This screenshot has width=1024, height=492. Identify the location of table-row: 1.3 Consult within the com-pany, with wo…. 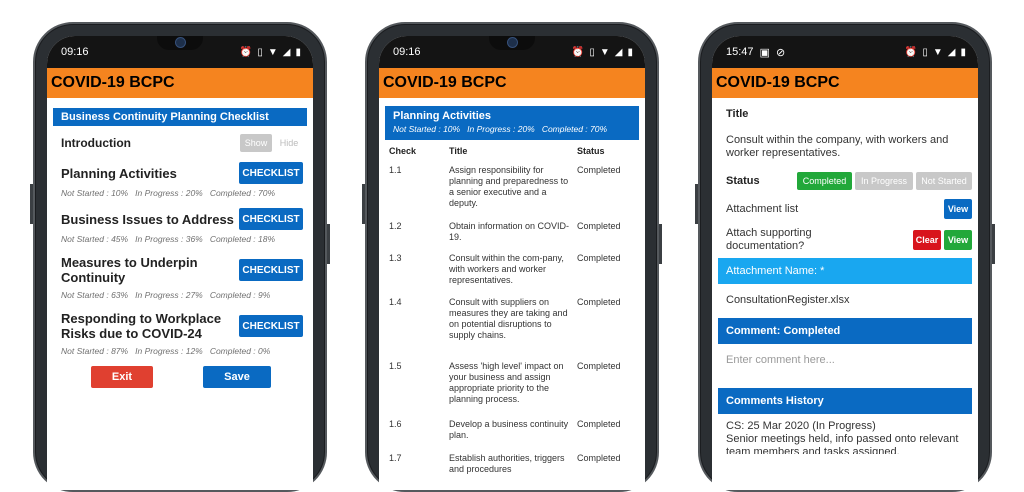
(512, 271).